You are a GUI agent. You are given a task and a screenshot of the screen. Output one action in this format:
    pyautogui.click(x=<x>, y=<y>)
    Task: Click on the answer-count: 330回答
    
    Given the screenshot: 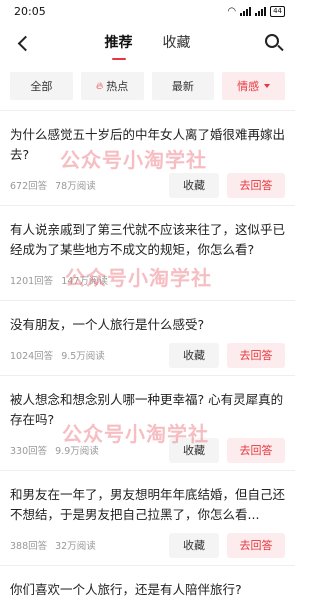 What is the action you would take?
    pyautogui.click(x=29, y=451)
    